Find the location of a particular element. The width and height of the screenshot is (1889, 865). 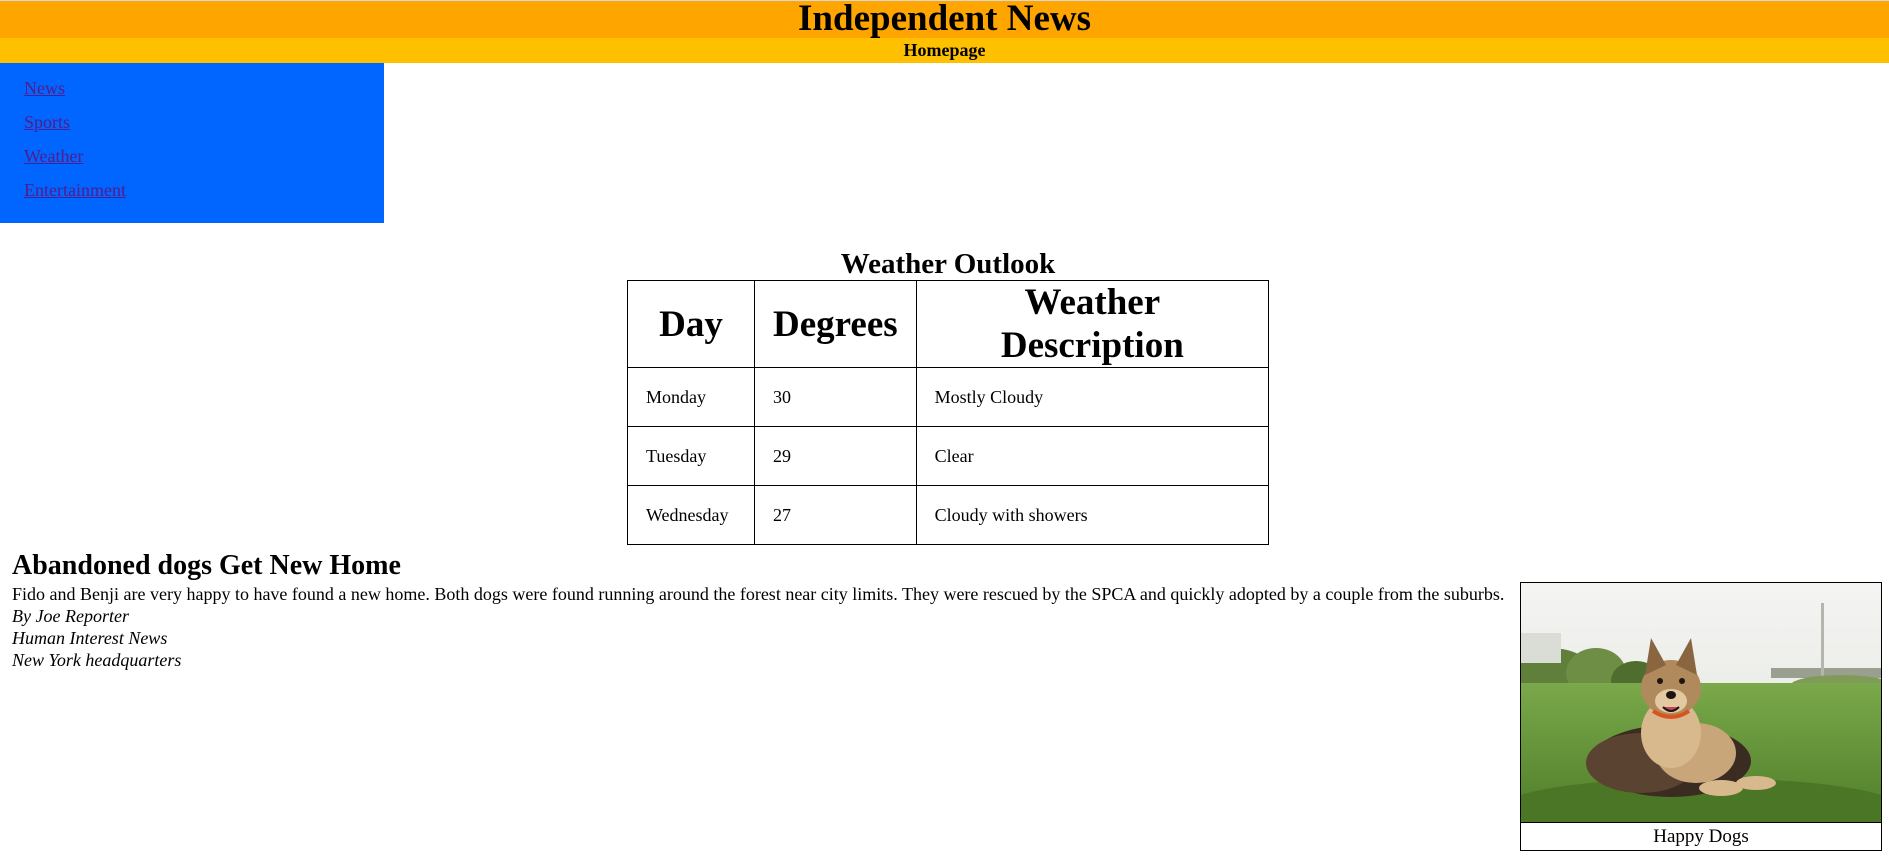

site-header: Independent News is located at coordinates (944, 19).